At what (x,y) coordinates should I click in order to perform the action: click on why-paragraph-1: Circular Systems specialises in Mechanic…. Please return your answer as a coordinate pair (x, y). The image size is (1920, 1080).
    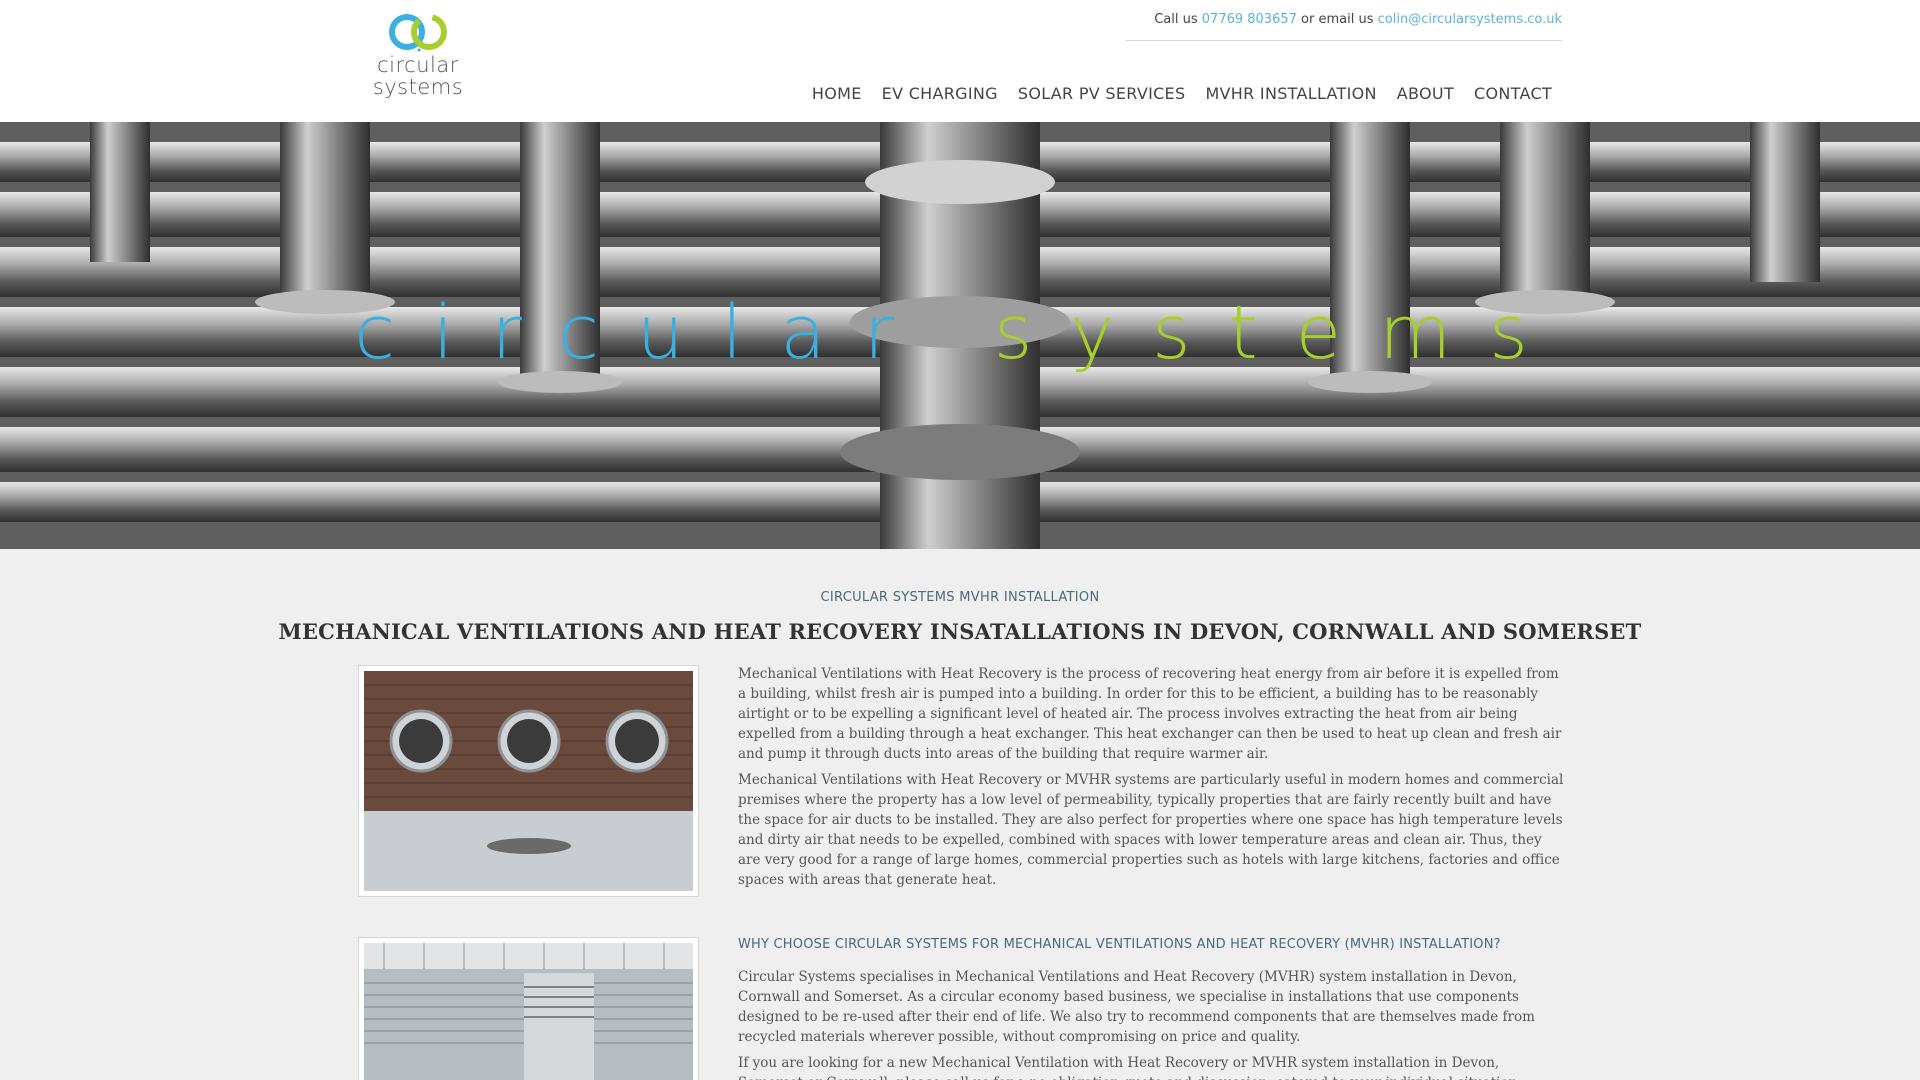
    Looking at the image, I should click on (1136, 1007).